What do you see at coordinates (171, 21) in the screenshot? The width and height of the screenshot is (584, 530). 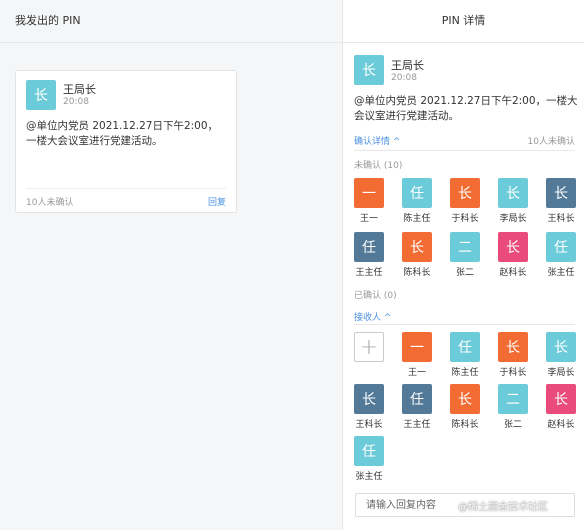 I see `panel-title: 我发出的 PIN` at bounding box center [171, 21].